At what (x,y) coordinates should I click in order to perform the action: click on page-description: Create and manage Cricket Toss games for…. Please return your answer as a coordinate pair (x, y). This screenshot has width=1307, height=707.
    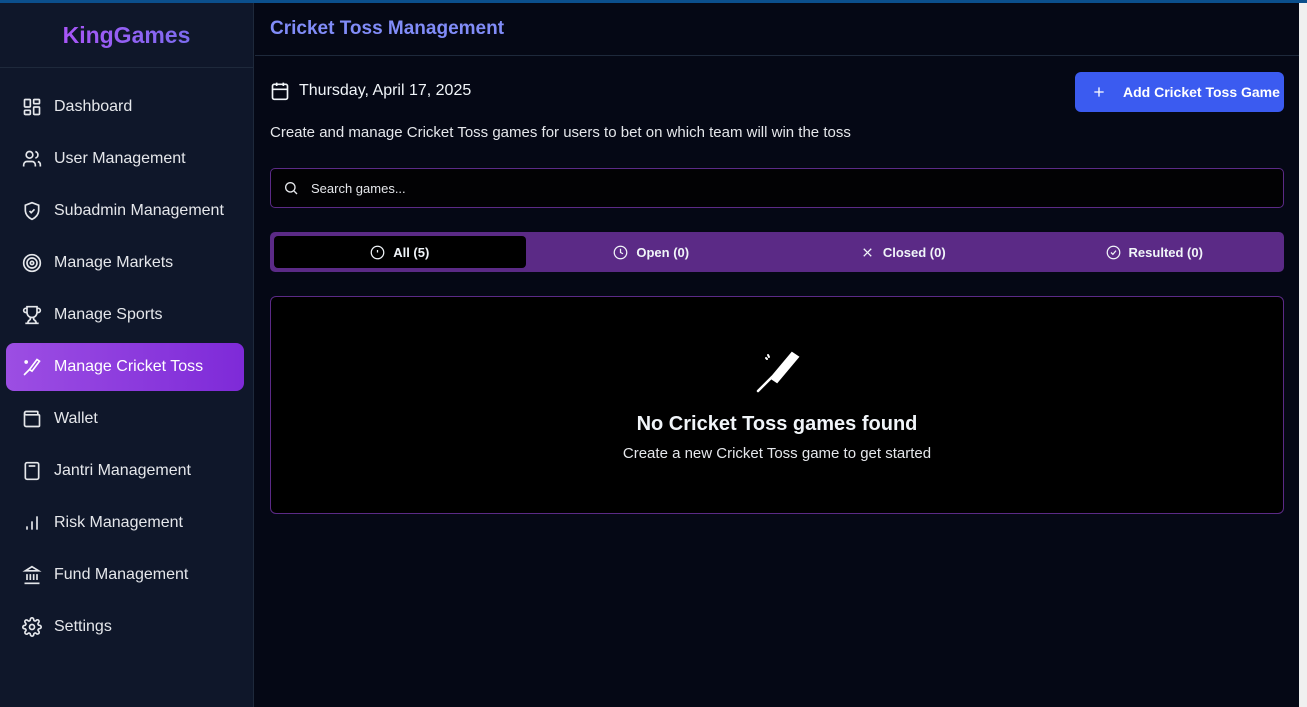
    Looking at the image, I should click on (560, 132).